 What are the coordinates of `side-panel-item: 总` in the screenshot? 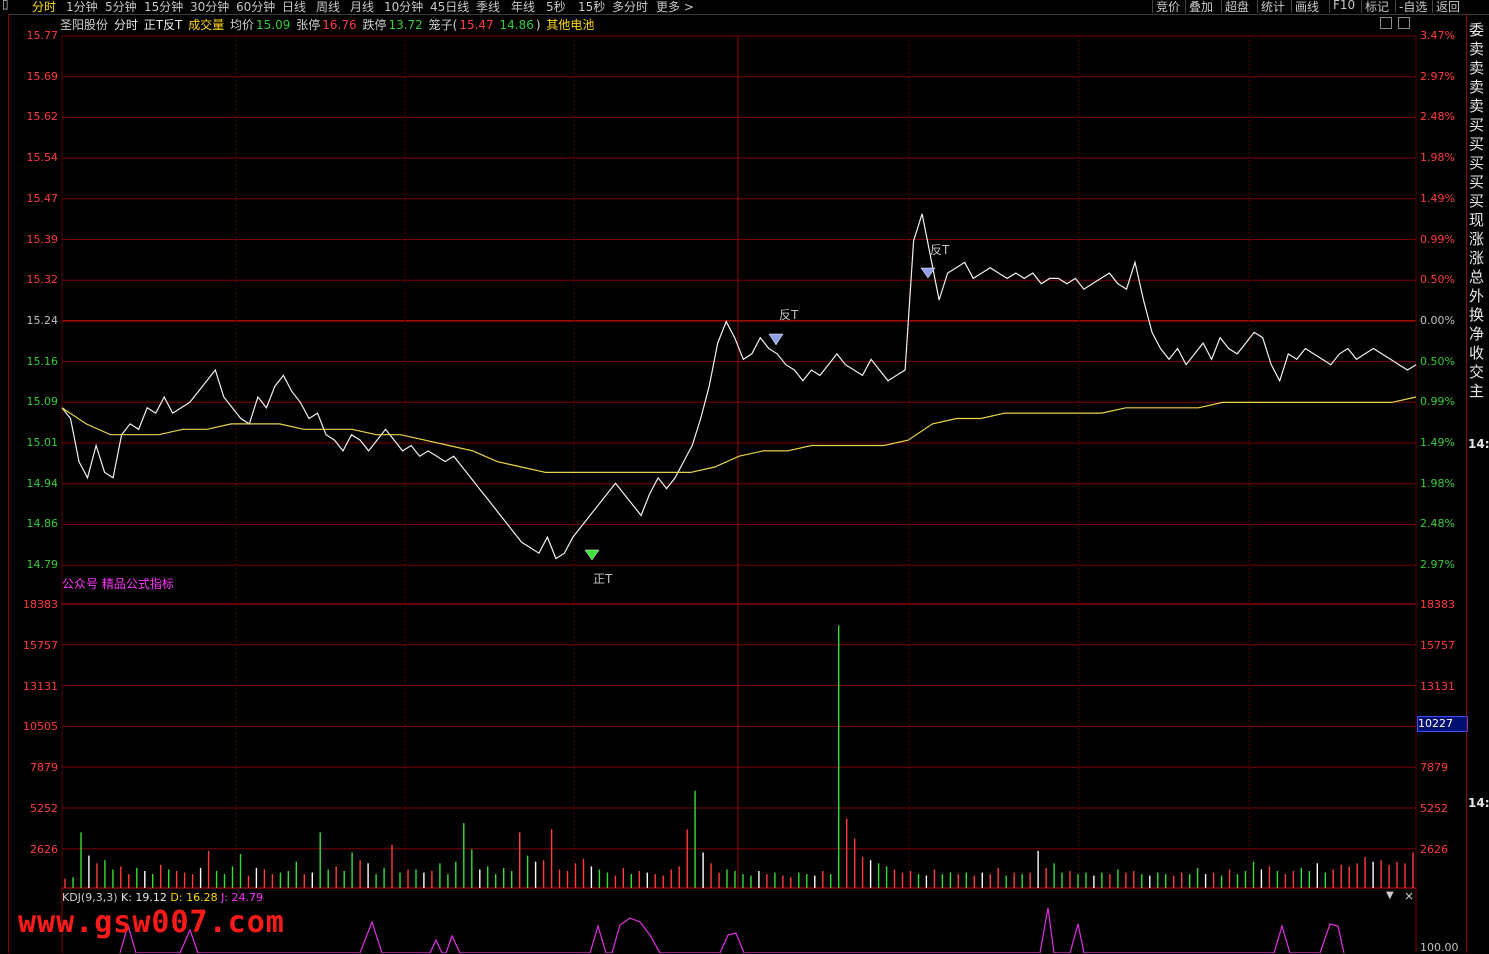 It's located at (1476, 276).